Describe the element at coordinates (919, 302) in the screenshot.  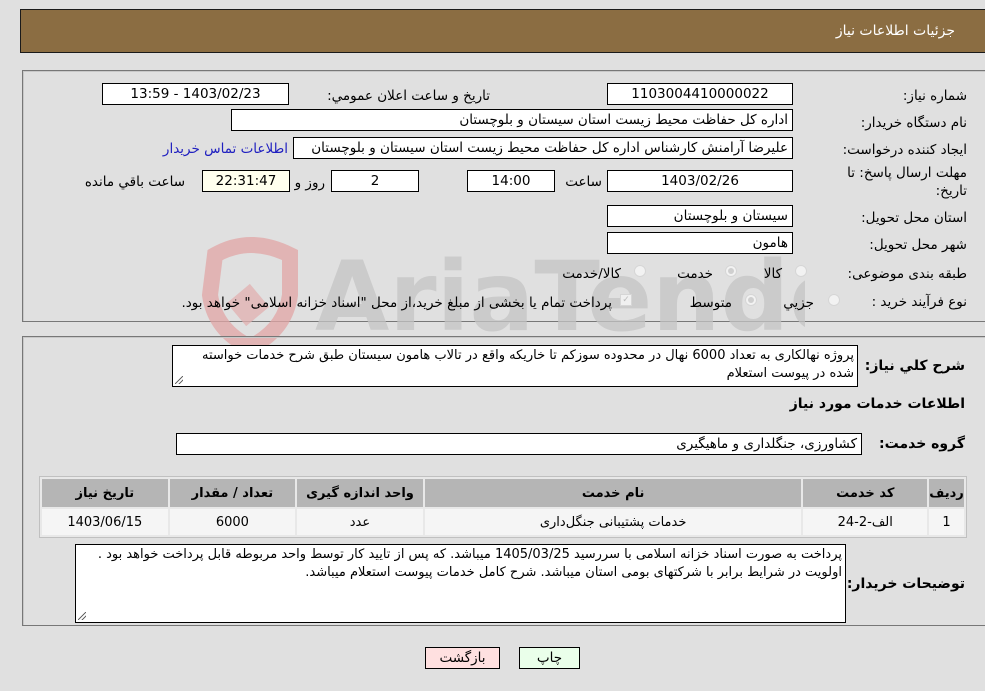
I see `purchase-type-label: نوع فرآیند خرید :` at that location.